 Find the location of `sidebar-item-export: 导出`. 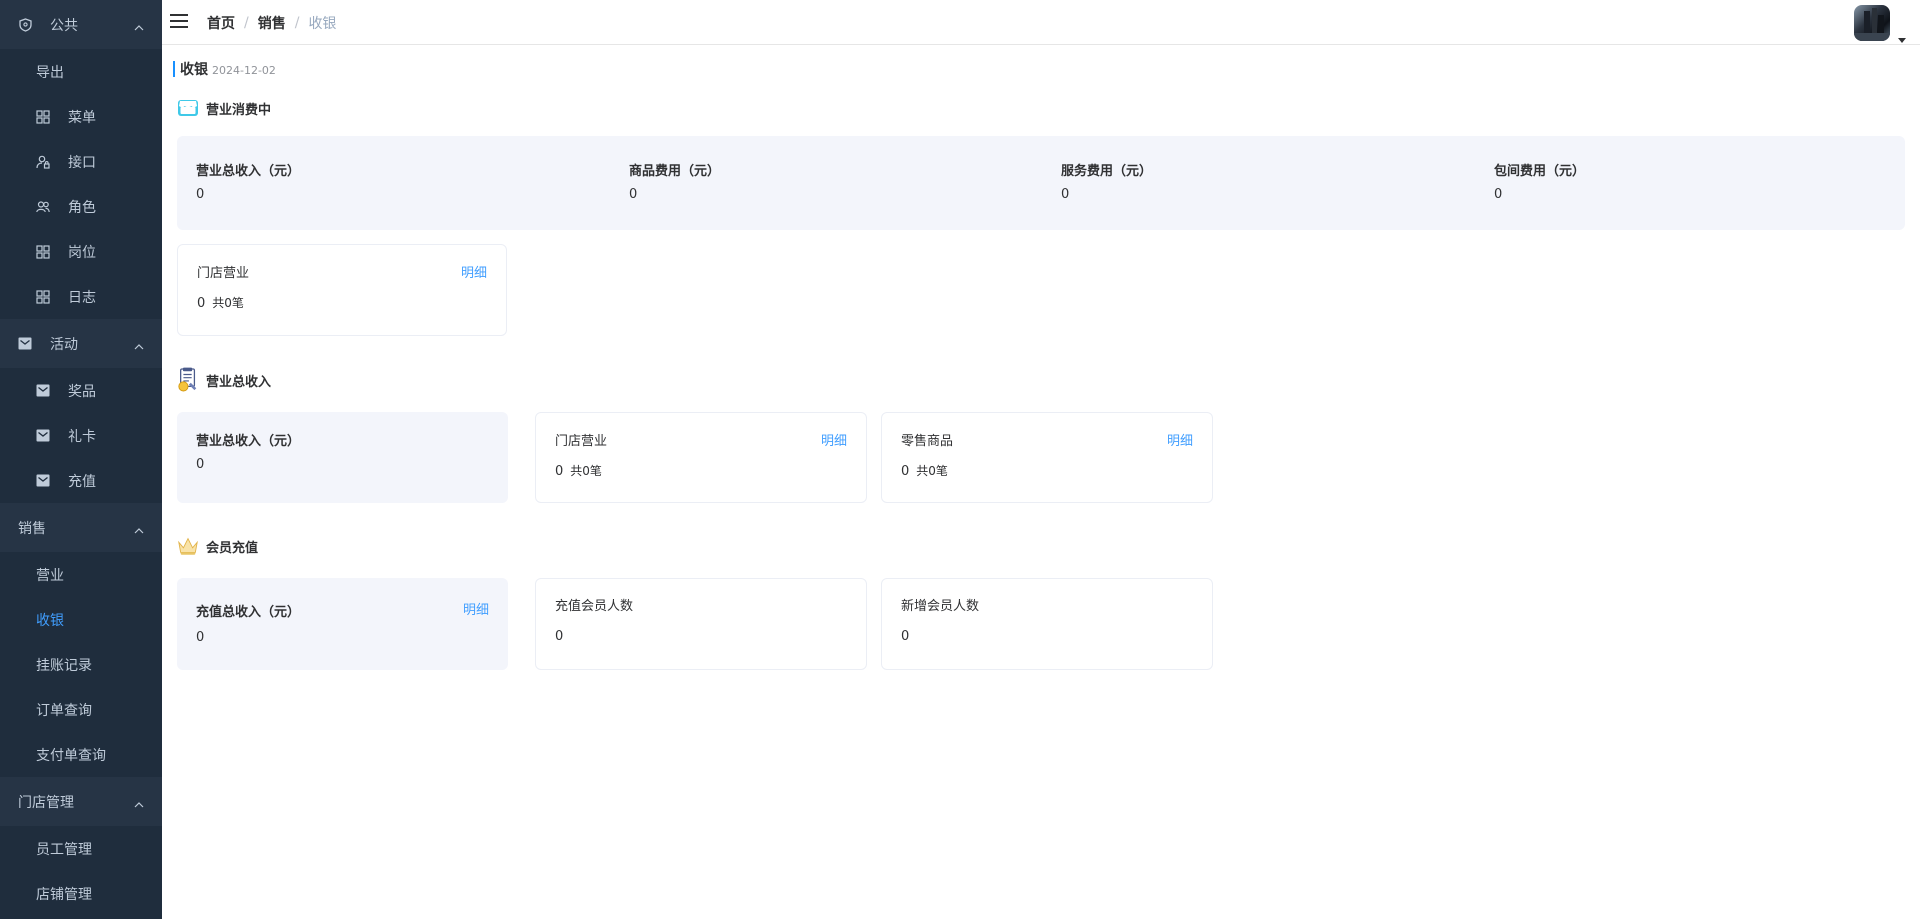

sidebar-item-export: 导出 is located at coordinates (81, 71).